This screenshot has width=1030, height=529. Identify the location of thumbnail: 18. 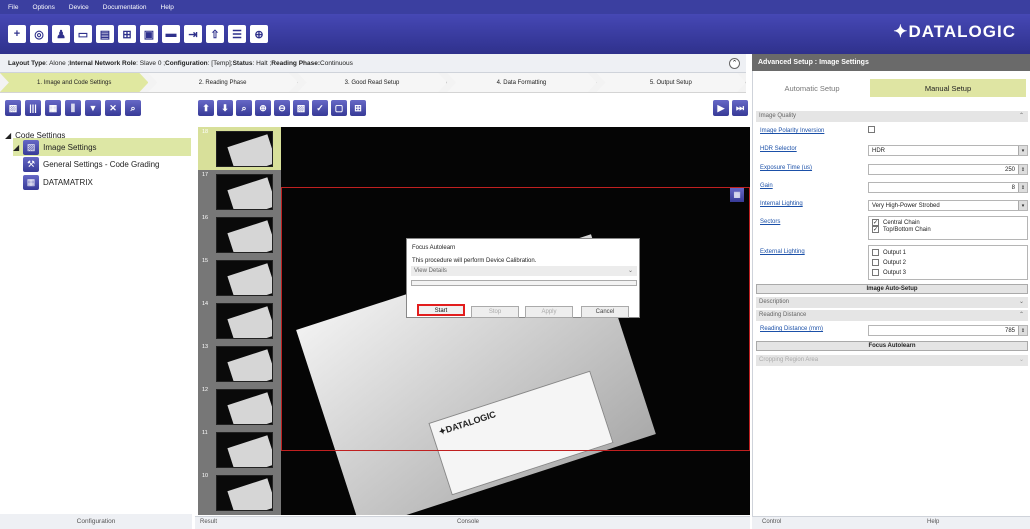
(239, 149).